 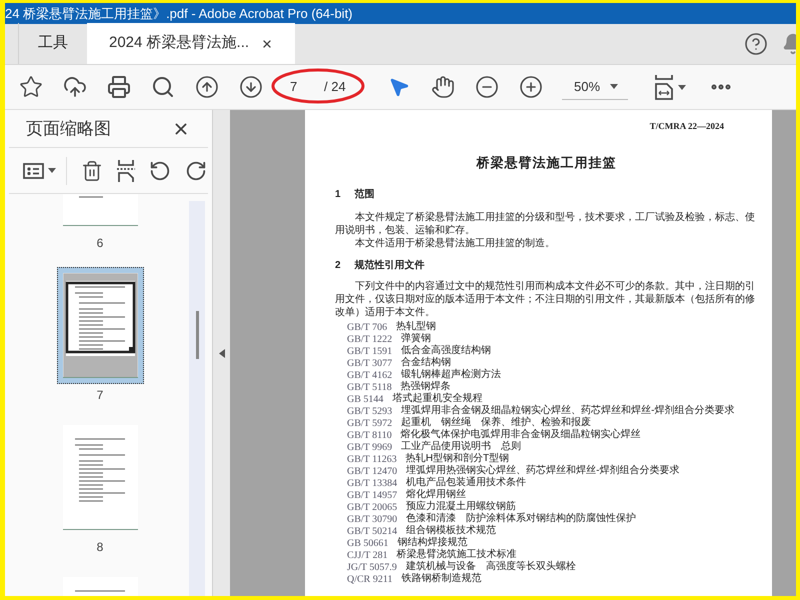 I want to click on section-heading: 规范性引用文件, so click(x=389, y=266).